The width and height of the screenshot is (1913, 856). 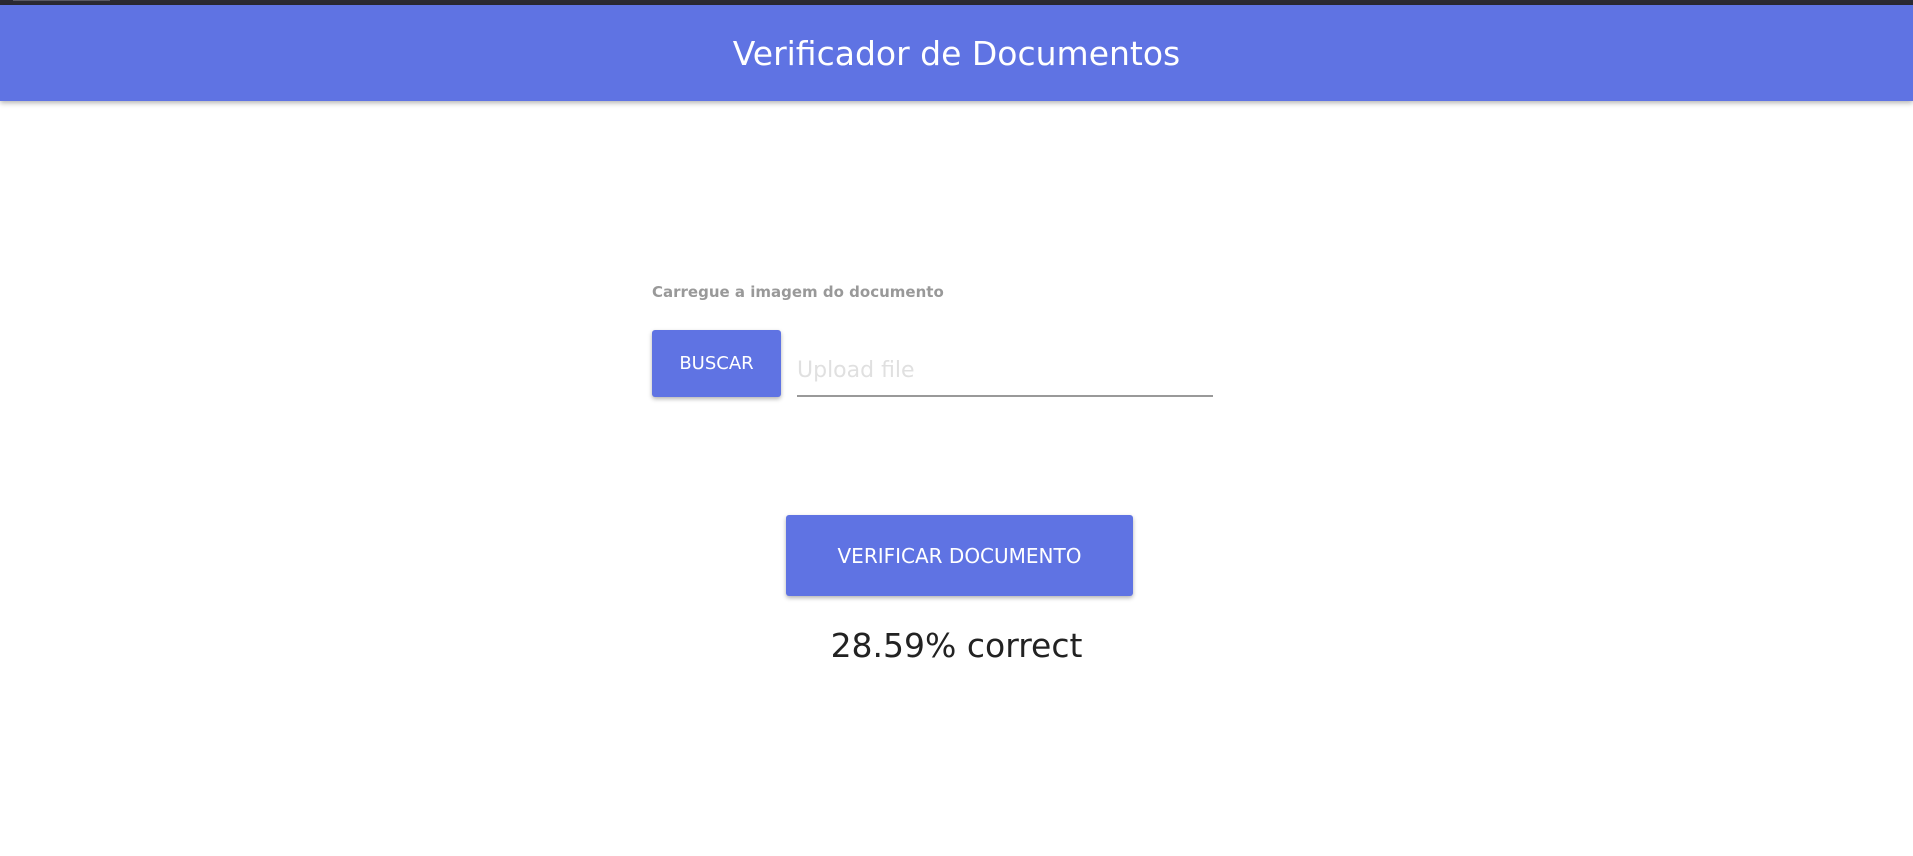 I want to click on upload-file-input, so click(x=1005, y=371).